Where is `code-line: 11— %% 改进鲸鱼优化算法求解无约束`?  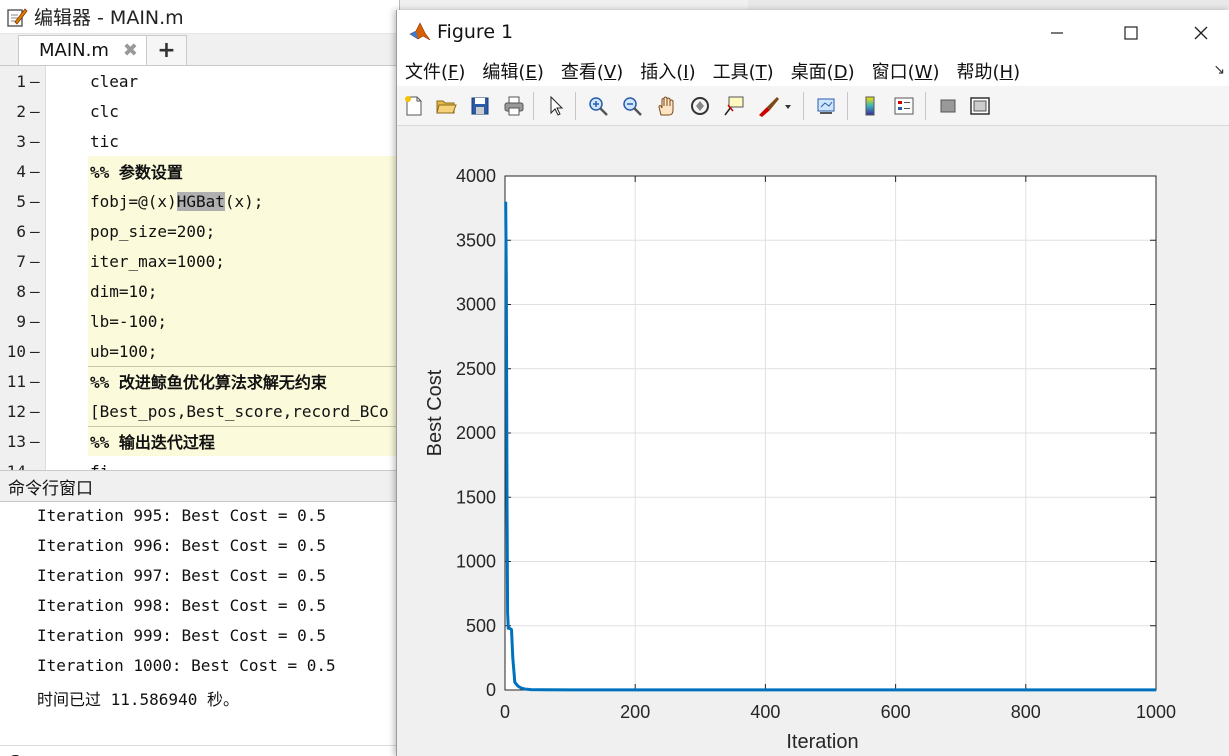
code-line: 11— %% 改进鲸鱼优化算法求解无约束 is located at coordinates (200, 381).